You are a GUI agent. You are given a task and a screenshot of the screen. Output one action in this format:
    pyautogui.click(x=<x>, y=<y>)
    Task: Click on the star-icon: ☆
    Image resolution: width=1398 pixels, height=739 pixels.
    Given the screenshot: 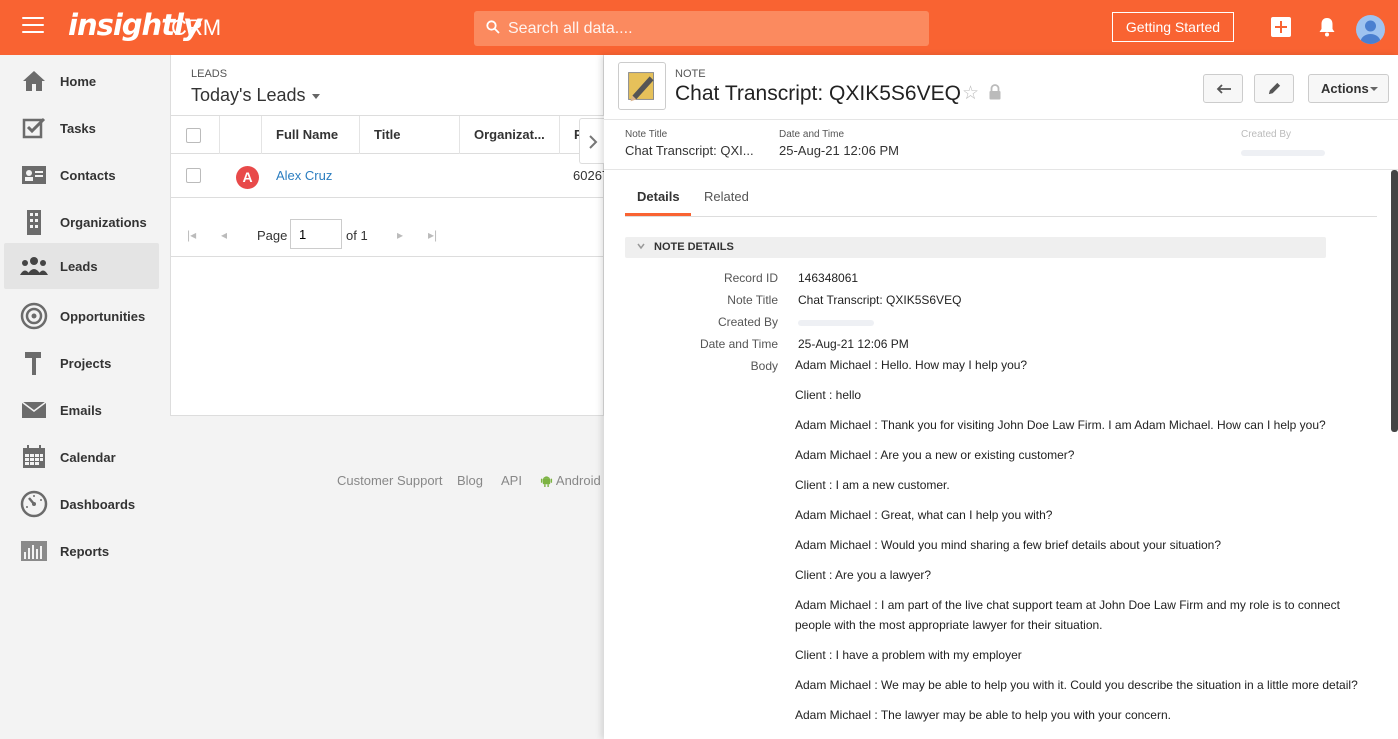 What is the action you would take?
    pyautogui.click(x=970, y=93)
    